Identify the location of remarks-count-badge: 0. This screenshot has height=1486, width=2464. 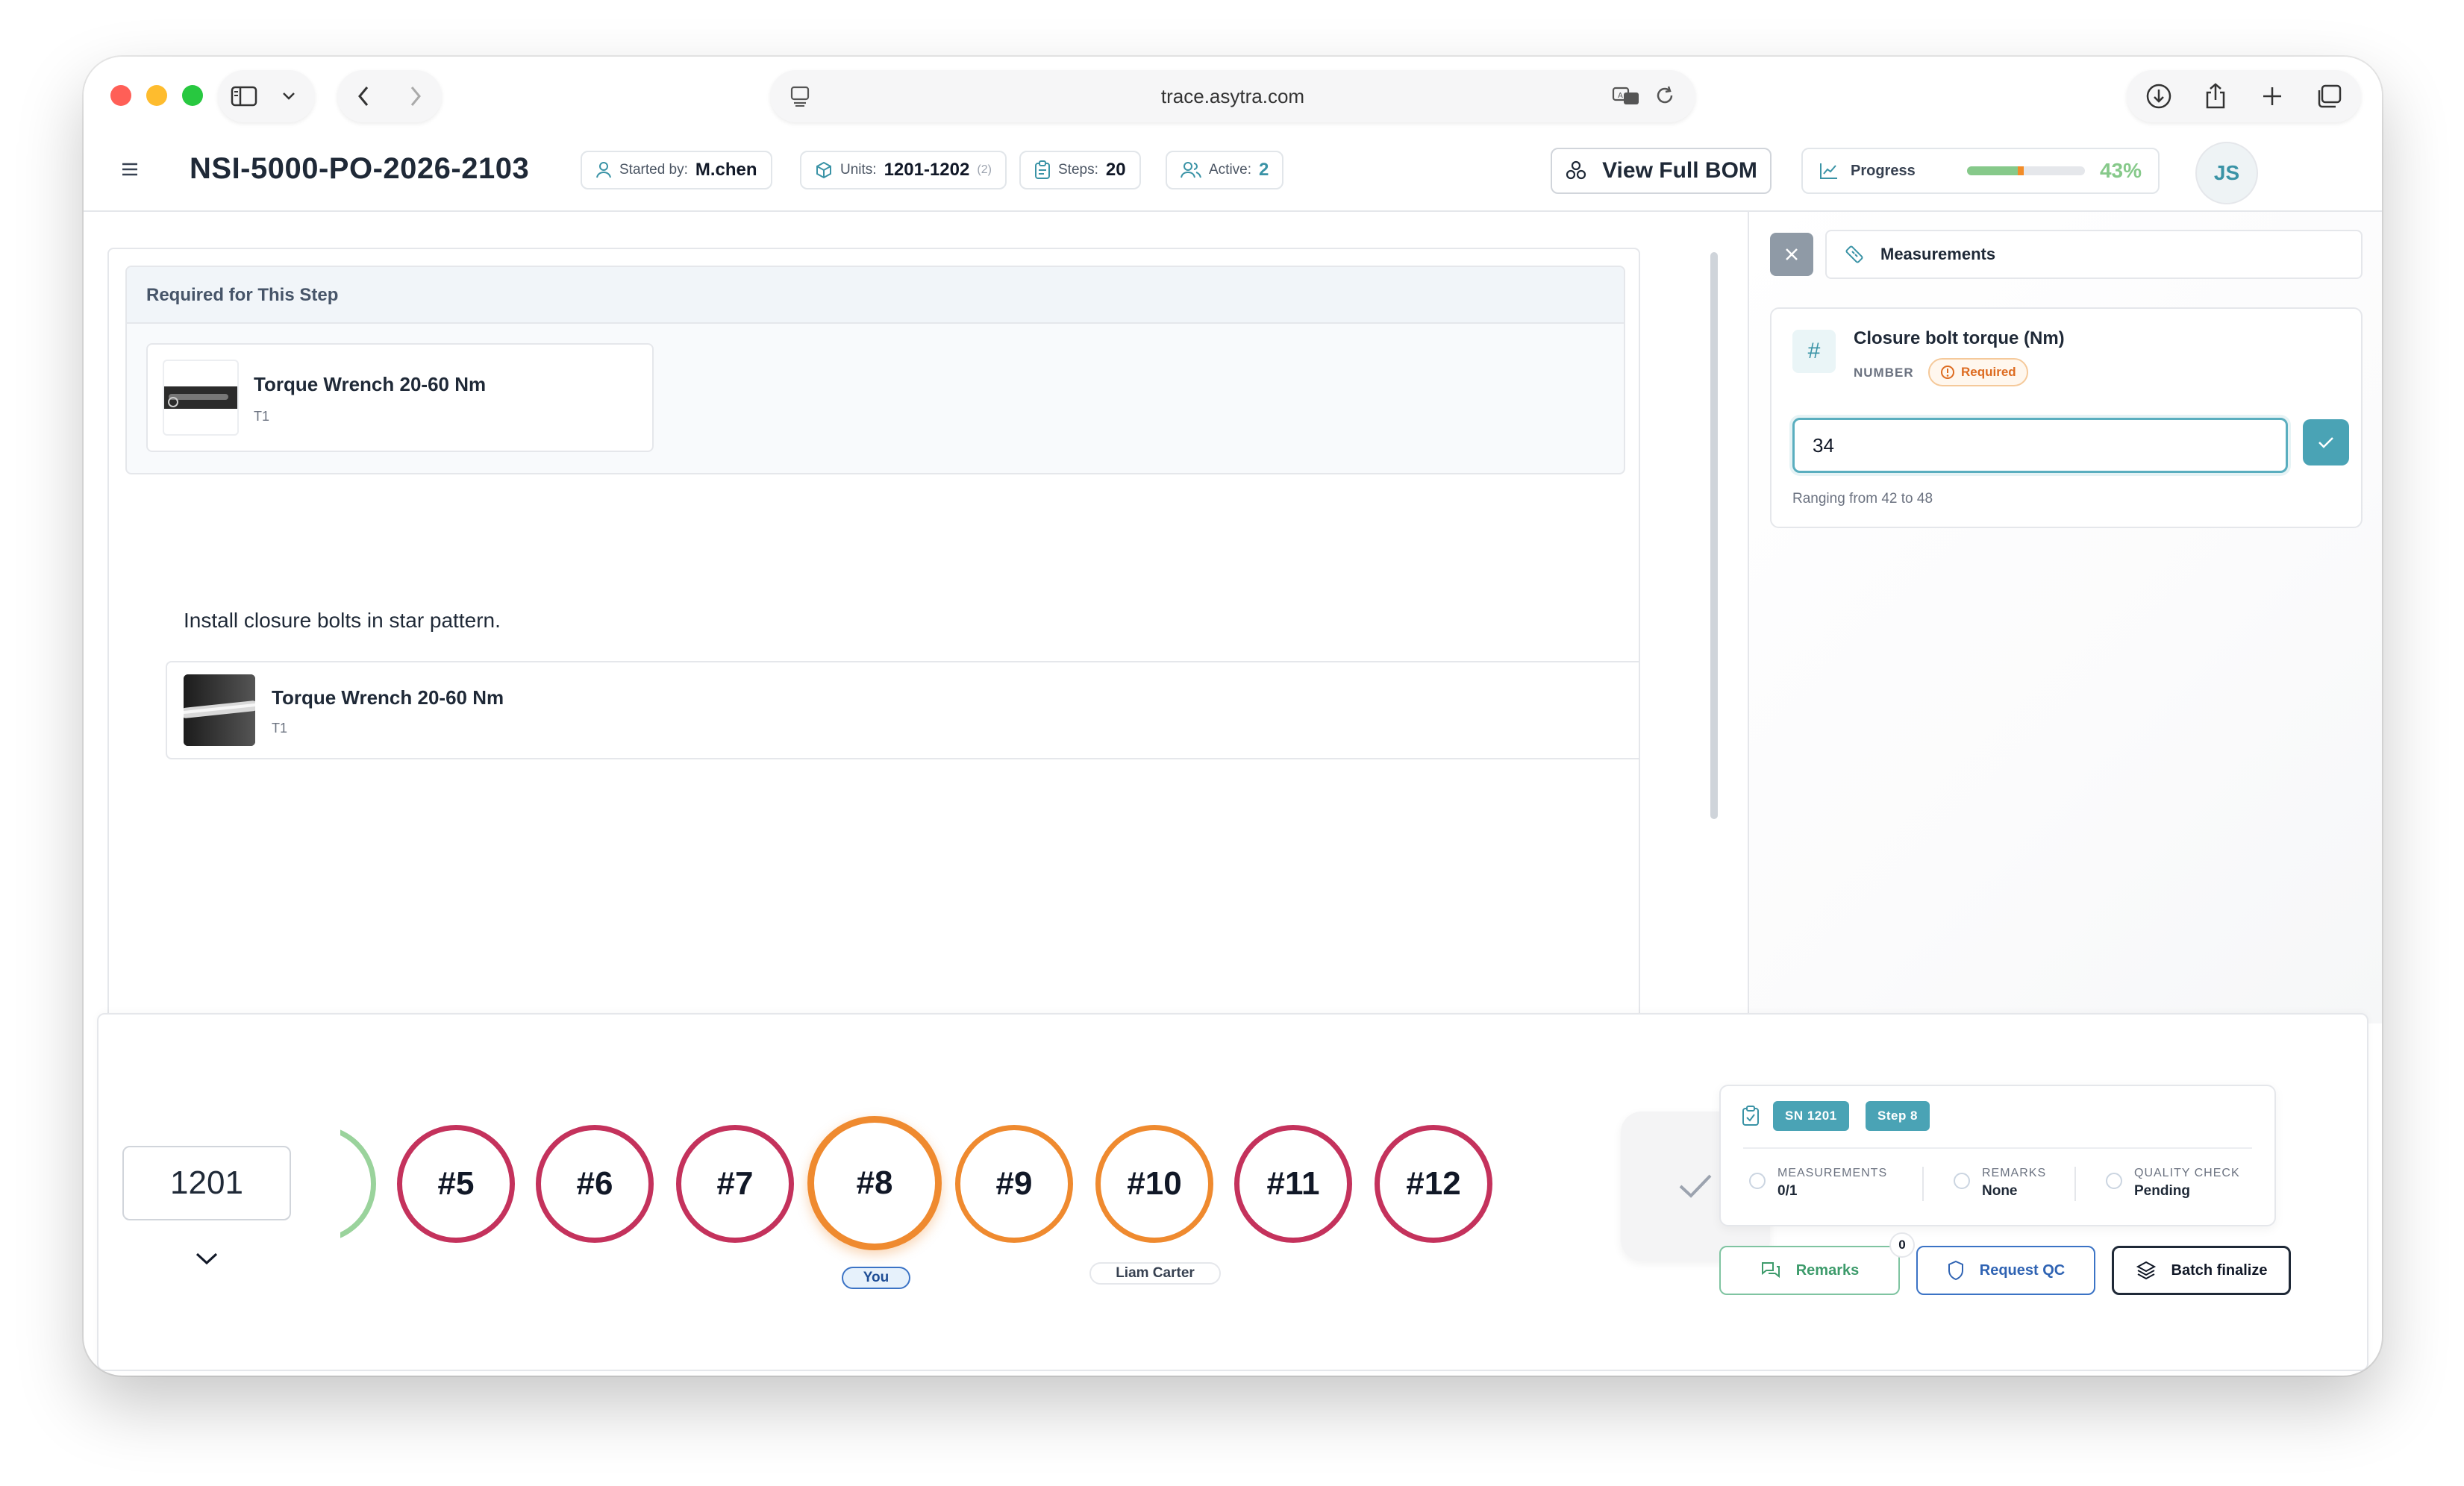
(1902, 1245).